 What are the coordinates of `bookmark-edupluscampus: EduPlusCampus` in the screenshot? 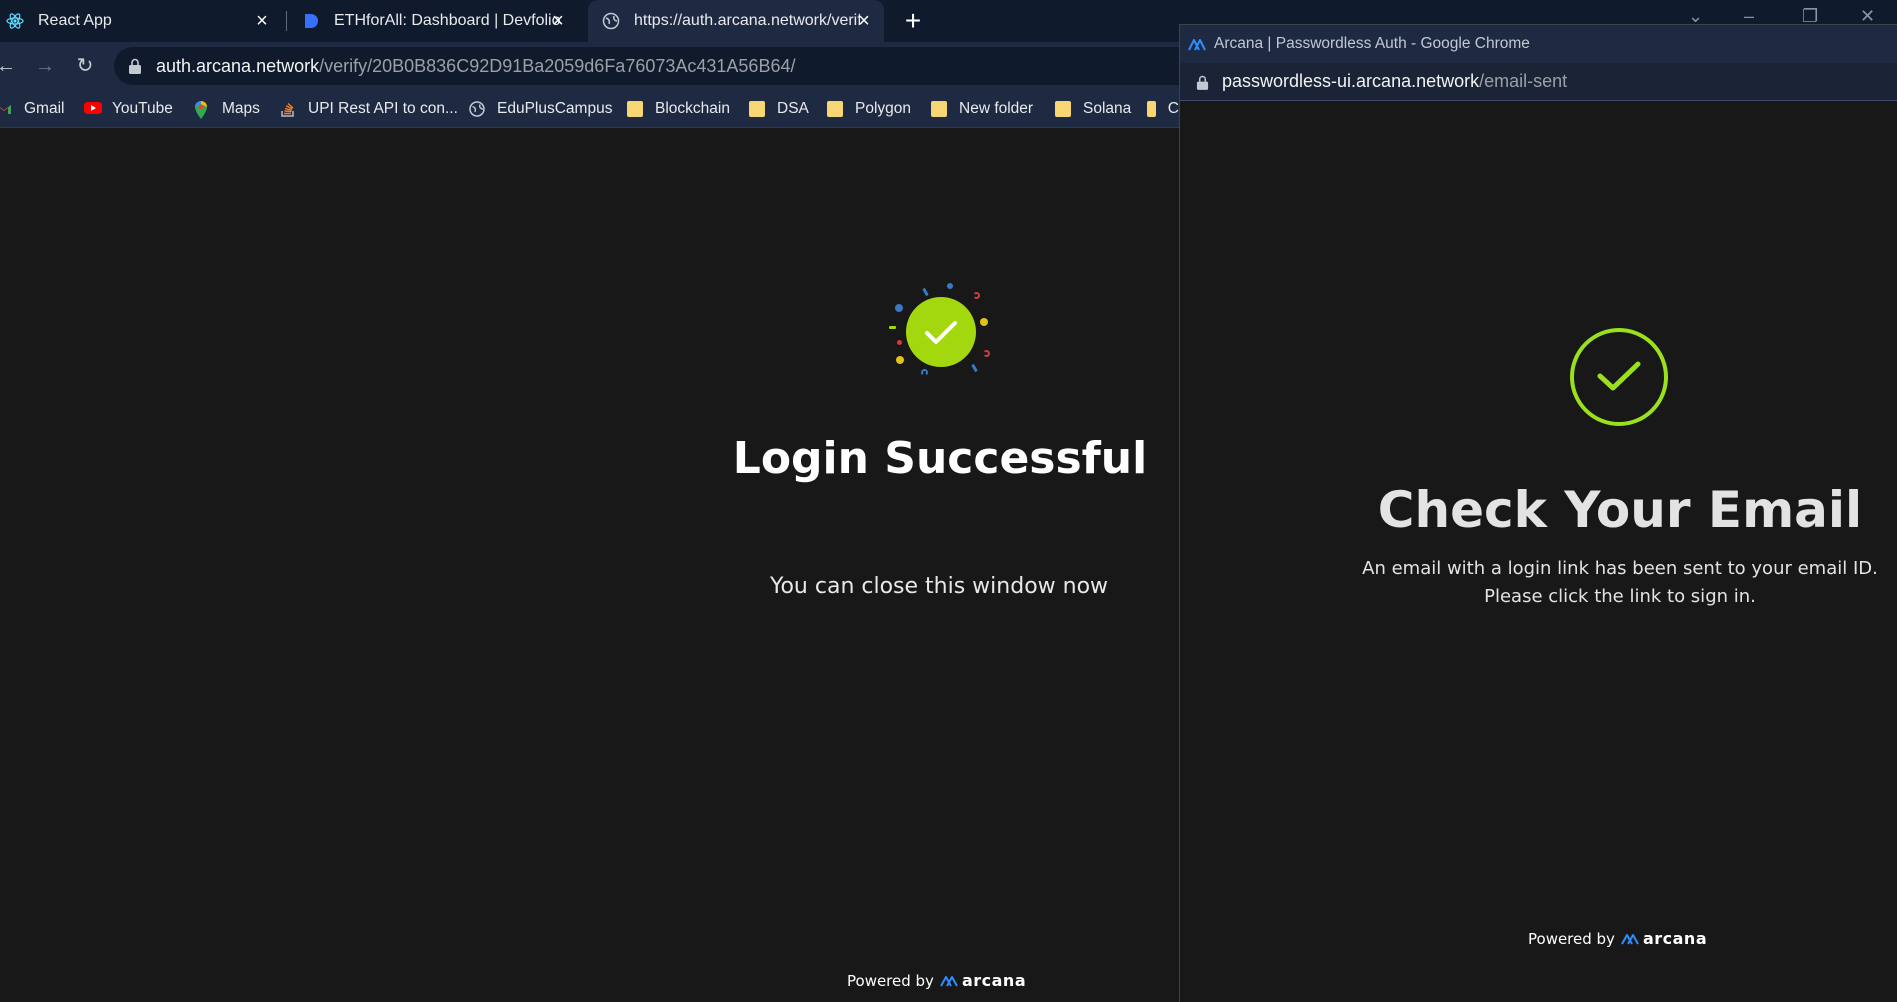 It's located at (540, 109).